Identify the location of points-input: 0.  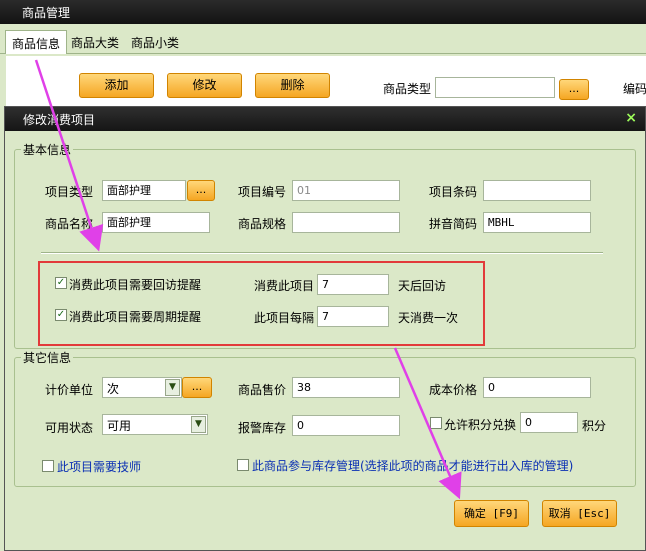
(549, 422).